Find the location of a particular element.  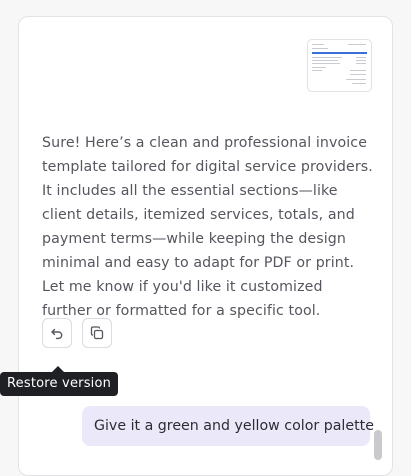

user-message: Give it a green and yellow color palette is located at coordinates (228, 426).